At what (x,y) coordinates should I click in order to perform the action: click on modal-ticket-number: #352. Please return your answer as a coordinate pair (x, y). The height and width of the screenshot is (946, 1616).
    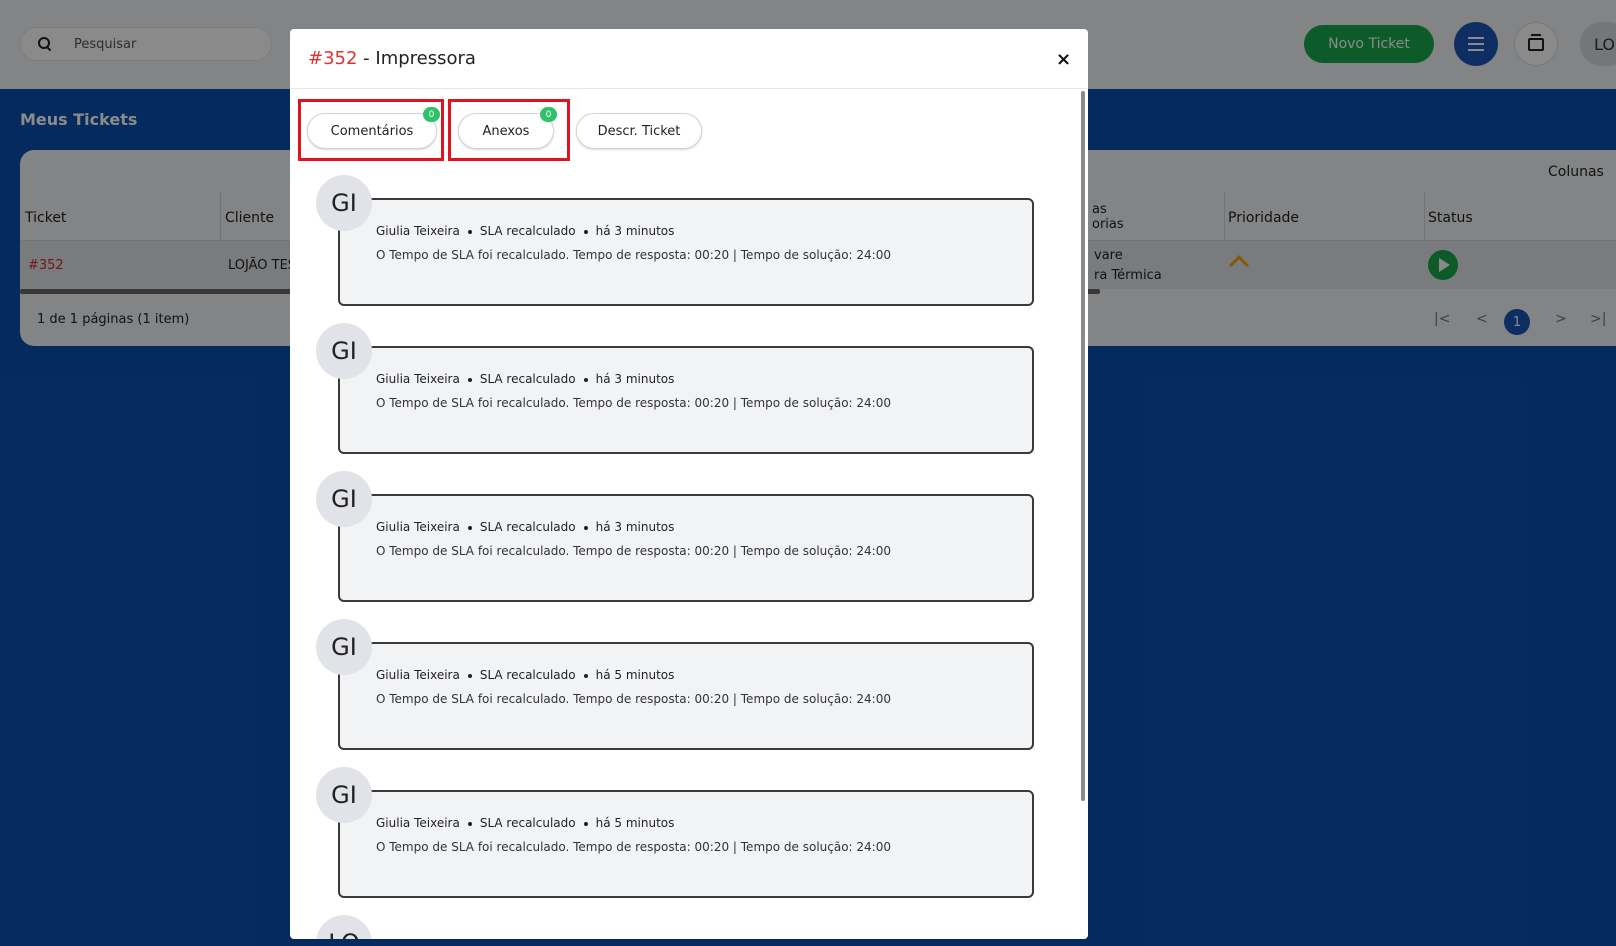
    Looking at the image, I should click on (333, 58).